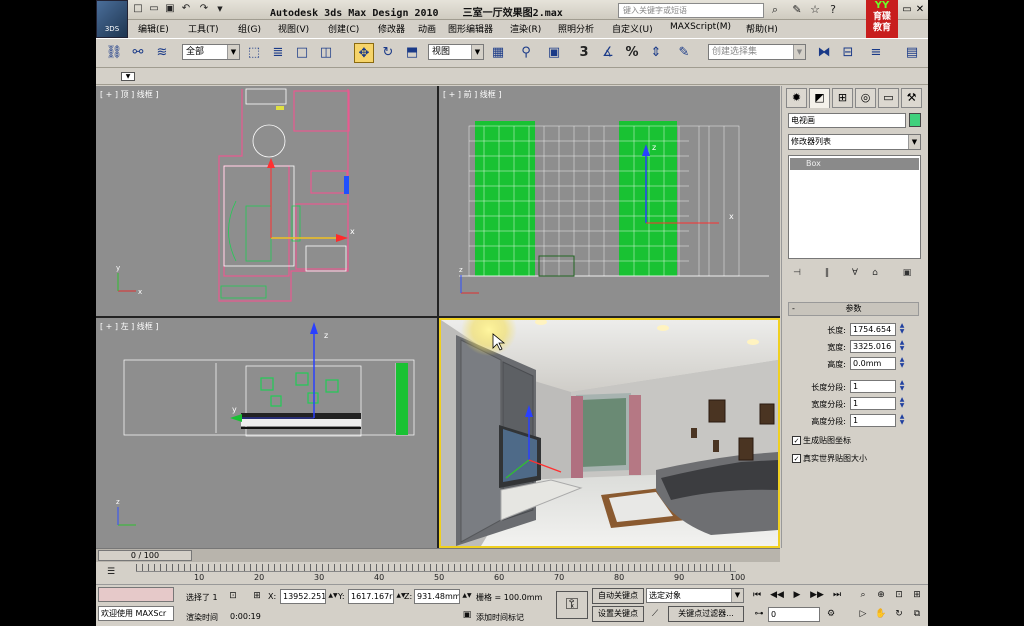 The width and height of the screenshot is (1024, 626). Describe the element at coordinates (584, 53) in the screenshot. I see `snaps-toggle-icon: 3` at that location.